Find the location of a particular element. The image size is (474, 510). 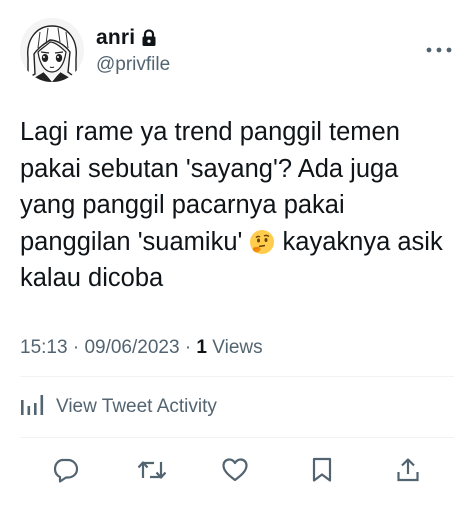

bookmark-button is located at coordinates (322, 470).